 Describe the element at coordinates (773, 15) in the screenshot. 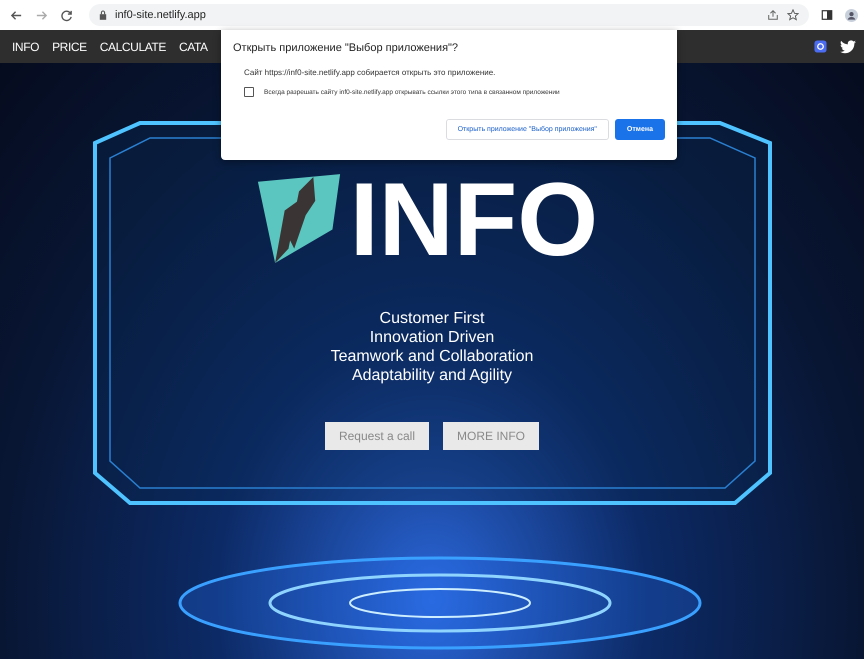

I see `share-icon` at that location.